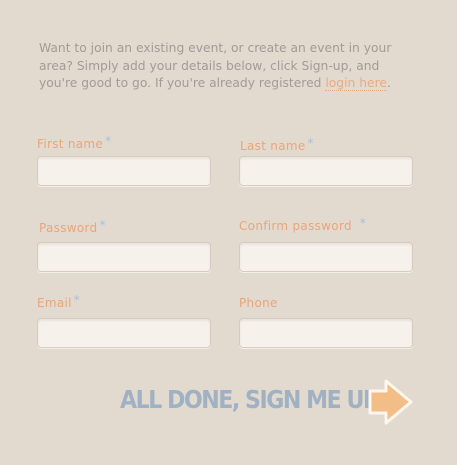 This screenshot has height=465, width=457. I want to click on sign-up-label: ALL DONE, SIGN ME UP!, so click(254, 399).